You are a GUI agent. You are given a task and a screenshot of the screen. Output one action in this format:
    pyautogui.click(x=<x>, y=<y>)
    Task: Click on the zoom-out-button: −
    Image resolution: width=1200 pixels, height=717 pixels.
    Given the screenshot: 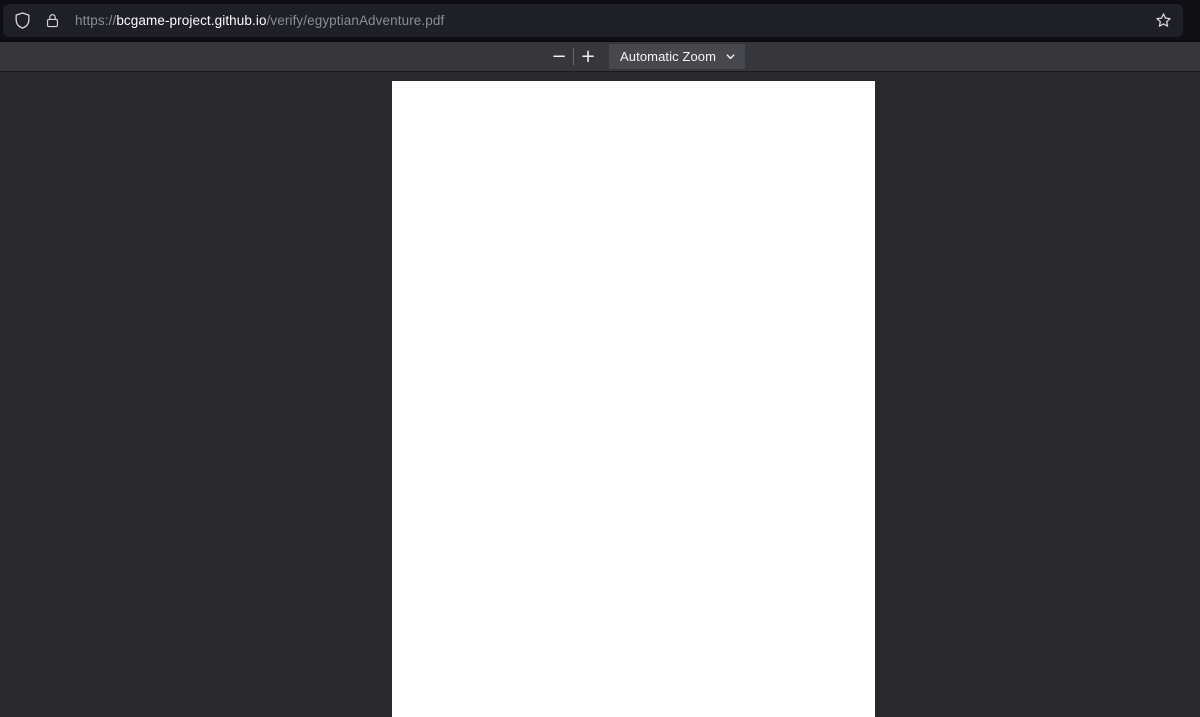 What is the action you would take?
    pyautogui.click(x=559, y=57)
    